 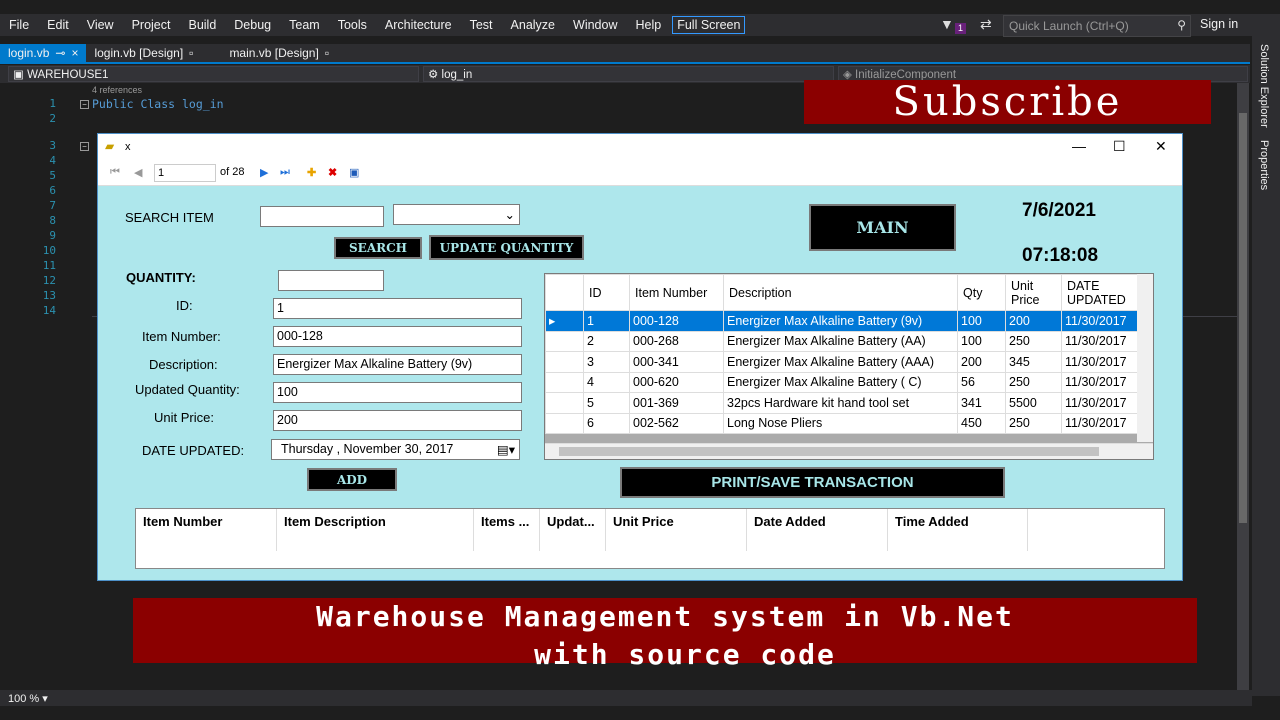 What do you see at coordinates (1219, 24) in the screenshot?
I see `sign-in-link: Sign in` at bounding box center [1219, 24].